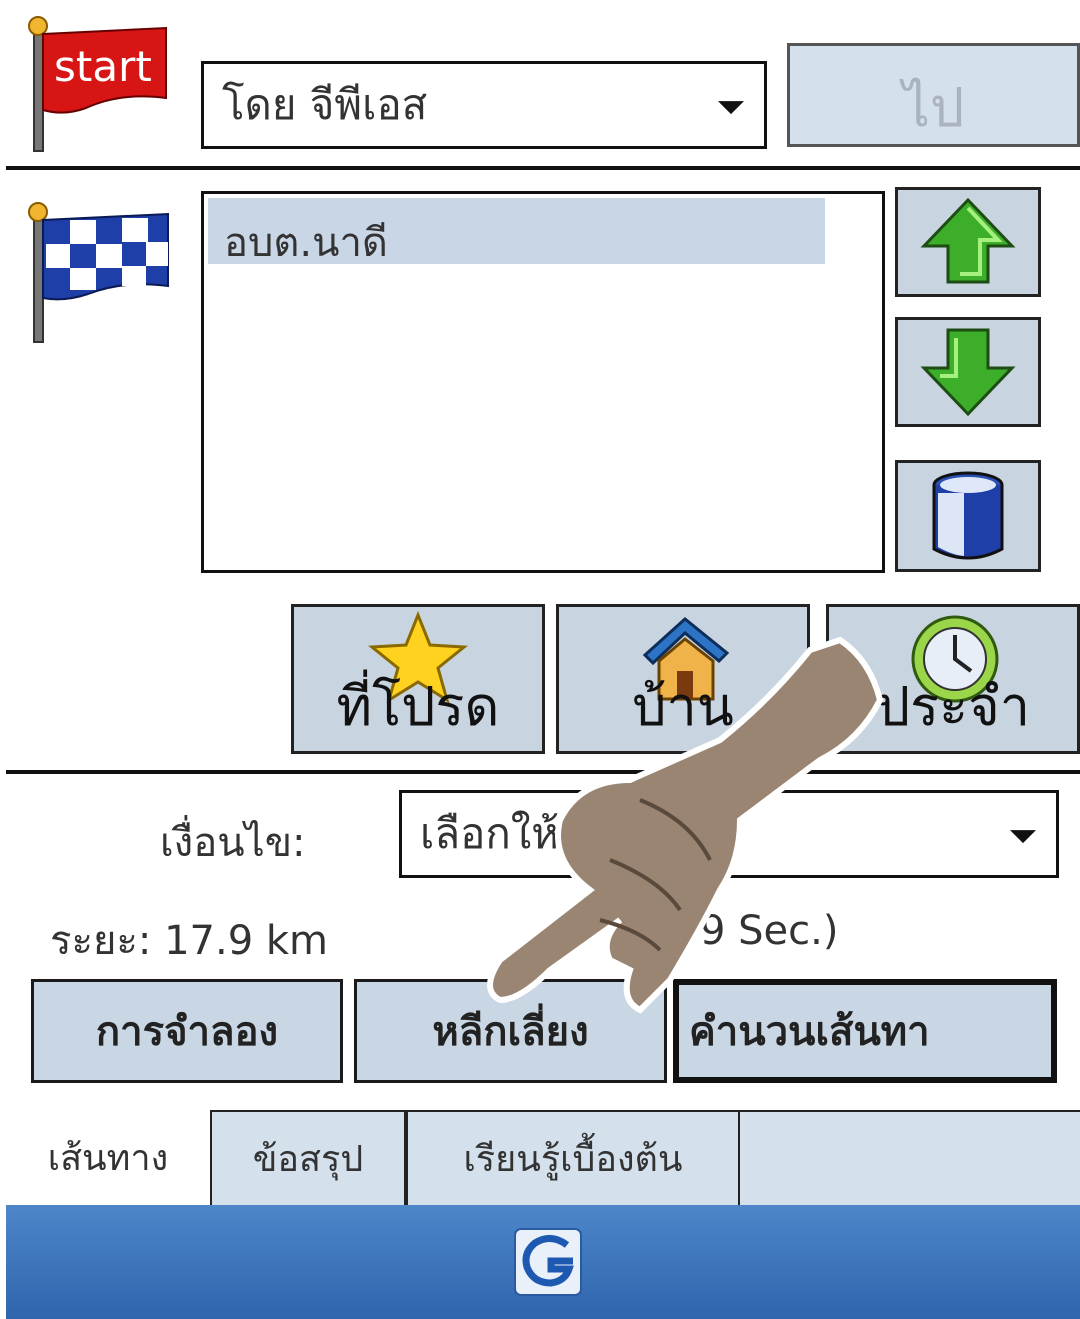 Image resolution: width=1080 pixels, height=1319 pixels. I want to click on arrow-up-icon, so click(968, 240).